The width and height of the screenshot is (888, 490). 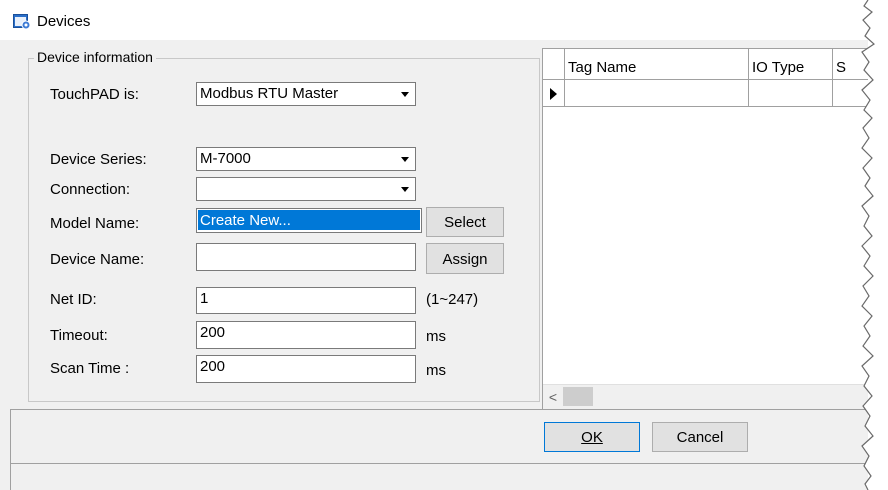 I want to click on timeout-unit: ms, so click(x=436, y=336).